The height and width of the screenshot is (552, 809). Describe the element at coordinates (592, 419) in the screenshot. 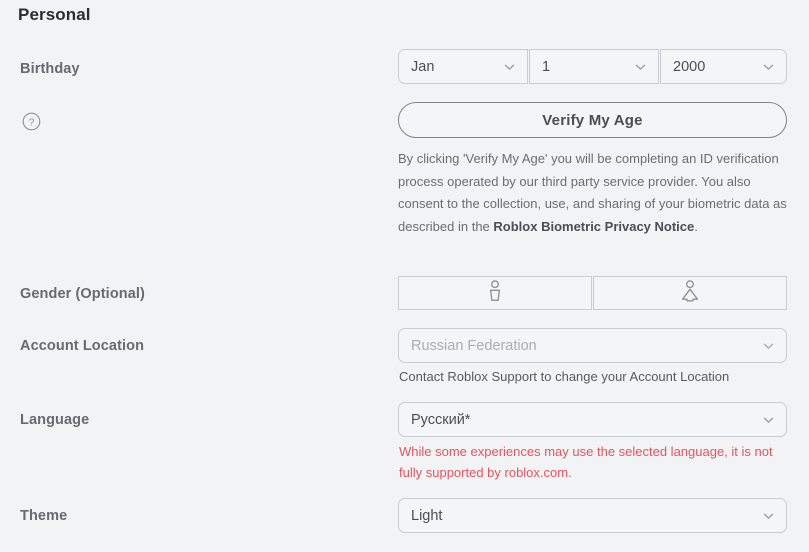

I see `language-select: Русский*` at that location.